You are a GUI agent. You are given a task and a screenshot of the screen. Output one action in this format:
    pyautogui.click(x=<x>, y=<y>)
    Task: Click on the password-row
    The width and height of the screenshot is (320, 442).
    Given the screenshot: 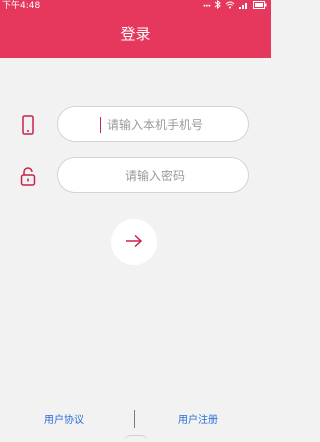 What is the action you would take?
    pyautogui.click(x=135, y=176)
    